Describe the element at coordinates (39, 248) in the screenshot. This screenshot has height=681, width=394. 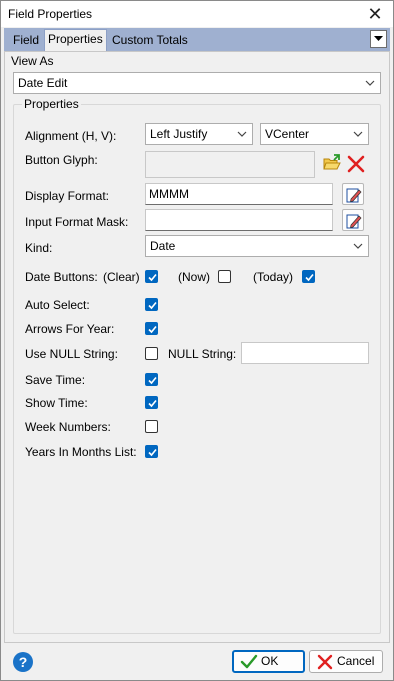
I see `kind-label: Kind:` at that location.